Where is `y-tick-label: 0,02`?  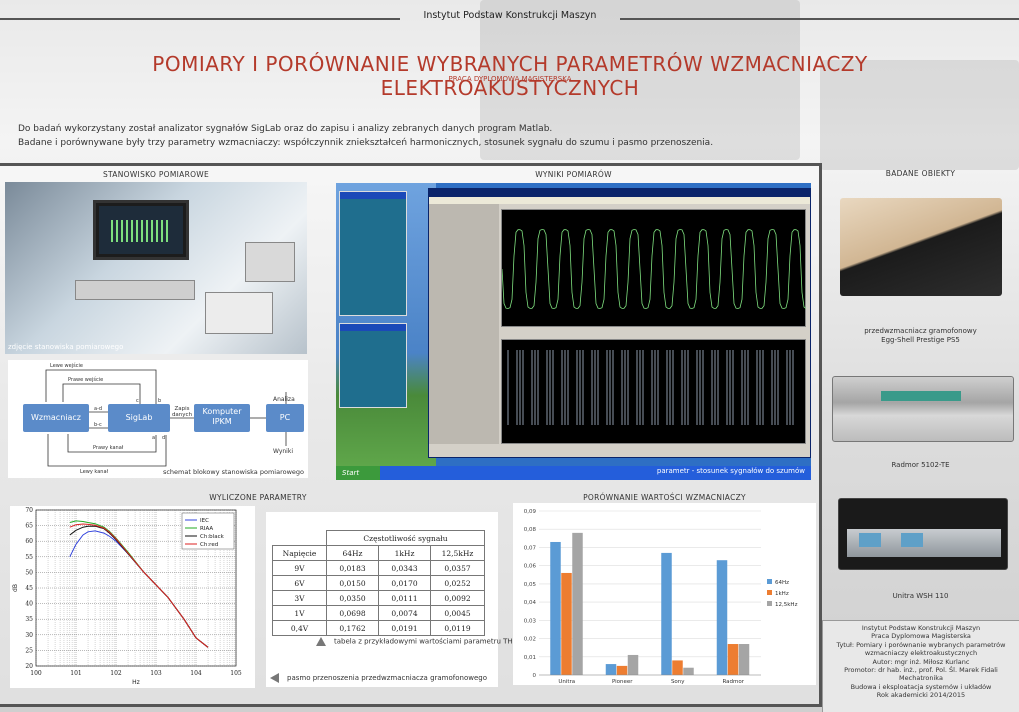 y-tick-label: 0,02 is located at coordinates (530, 640).